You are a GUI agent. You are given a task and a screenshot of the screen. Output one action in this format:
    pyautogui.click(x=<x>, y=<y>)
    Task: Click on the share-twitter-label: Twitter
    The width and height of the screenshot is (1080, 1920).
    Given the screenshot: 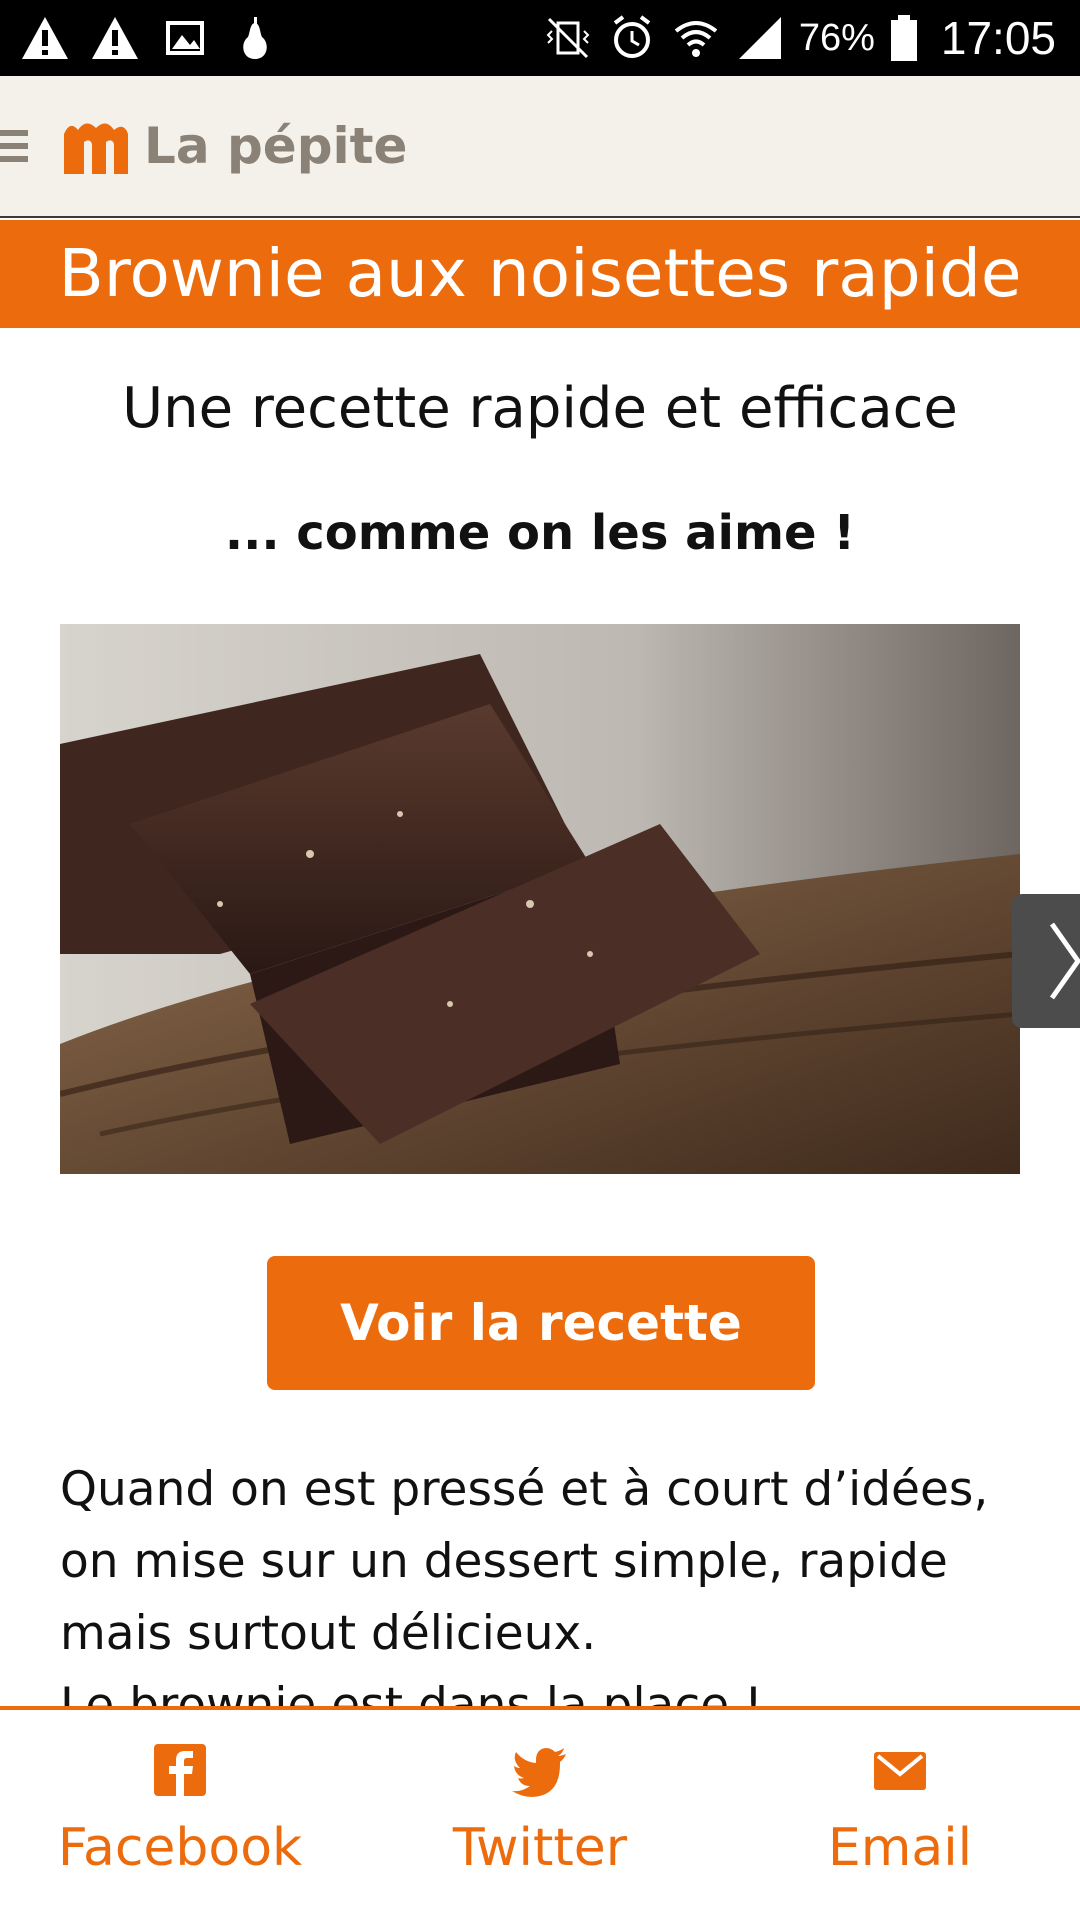 What is the action you would take?
    pyautogui.click(x=540, y=1848)
    